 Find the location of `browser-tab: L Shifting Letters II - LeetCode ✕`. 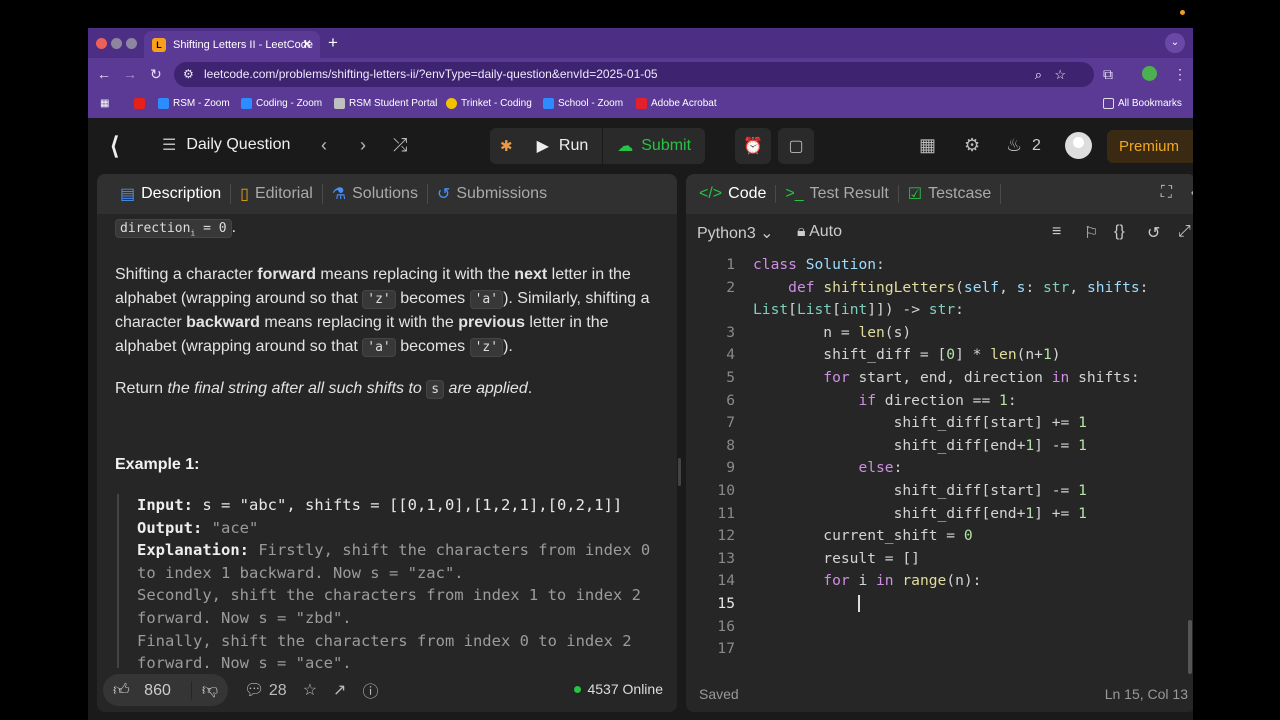

browser-tab: L Shifting Letters II - LeetCode ✕ is located at coordinates (232, 44).